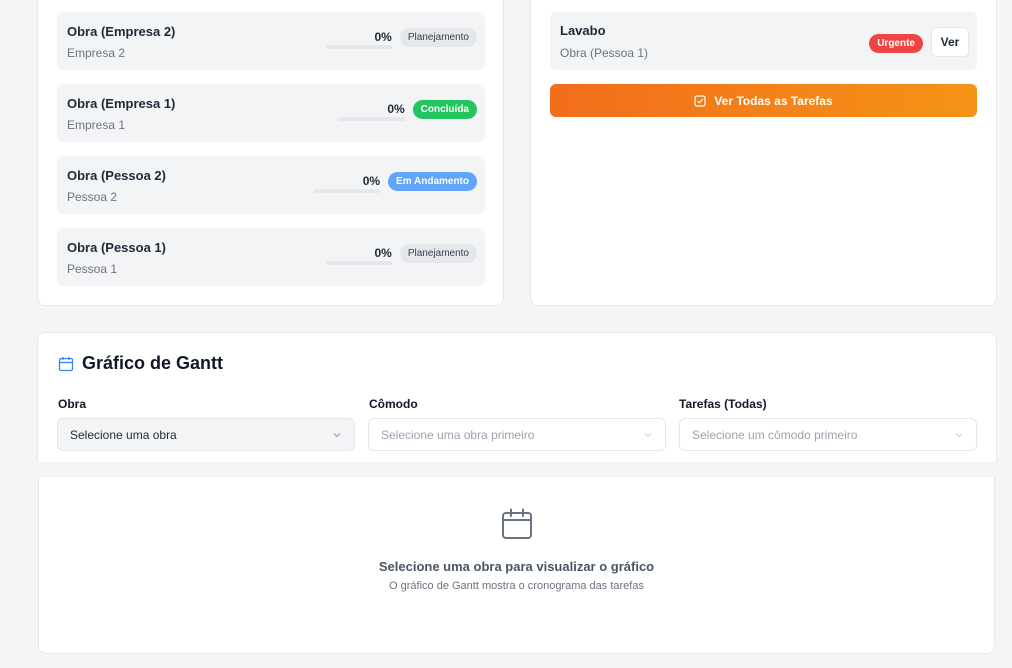 This screenshot has width=1012, height=668. I want to click on view-all-tasks-button: Ver Todas as Tarefas, so click(763, 100).